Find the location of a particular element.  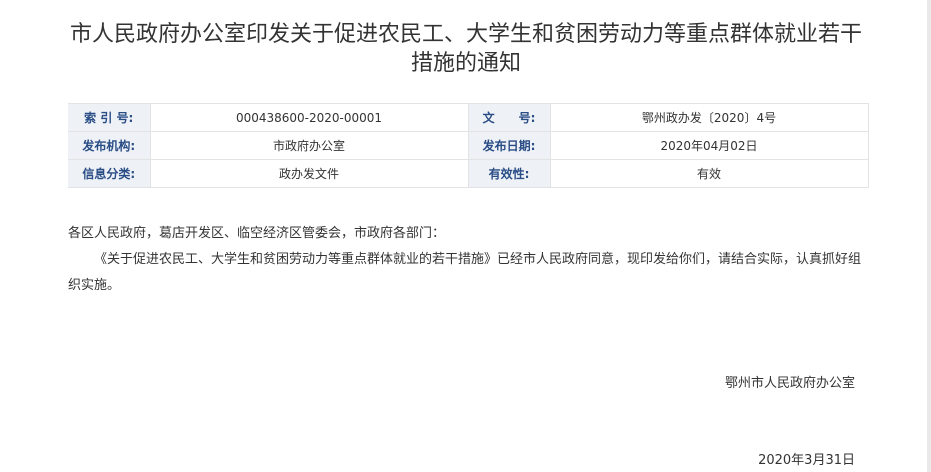

index-number-label: 索 引 号: is located at coordinates (109, 117).